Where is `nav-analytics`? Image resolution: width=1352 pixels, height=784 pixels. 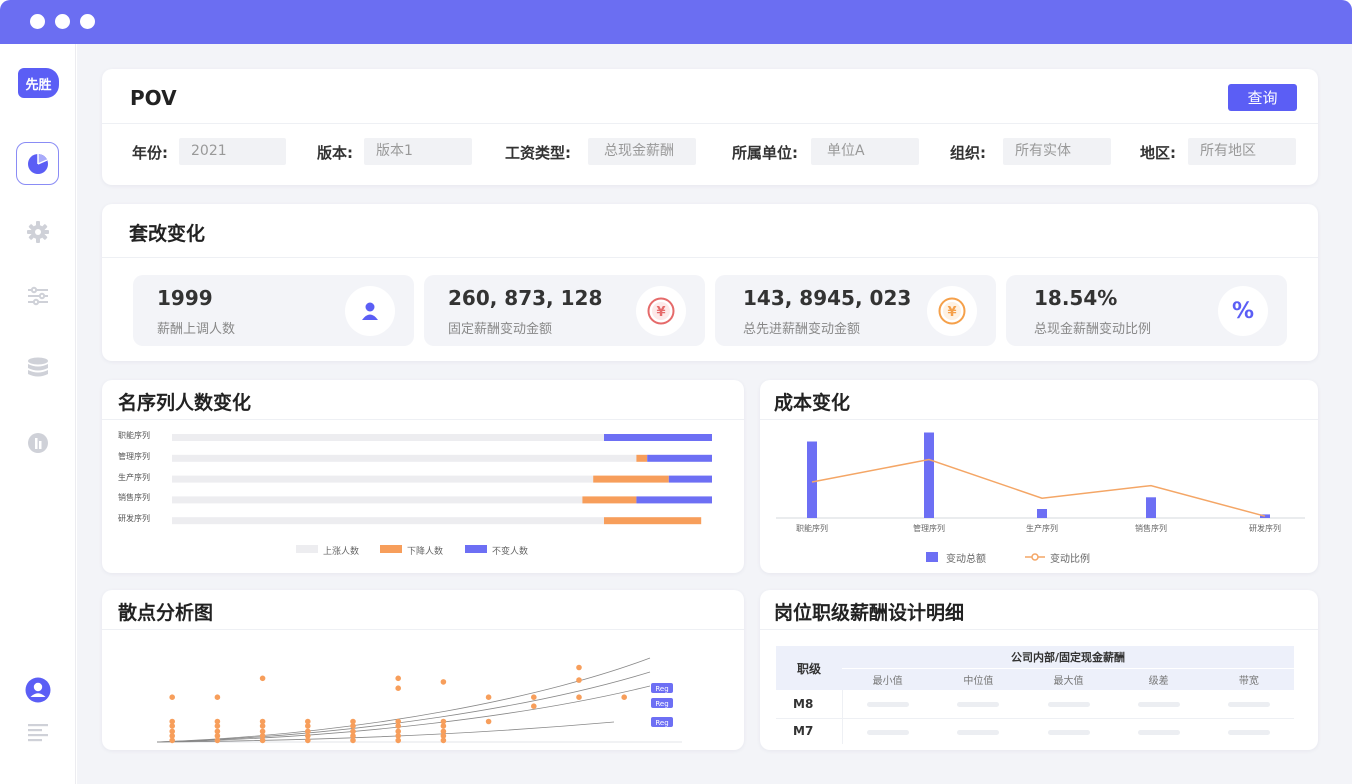 nav-analytics is located at coordinates (37, 442).